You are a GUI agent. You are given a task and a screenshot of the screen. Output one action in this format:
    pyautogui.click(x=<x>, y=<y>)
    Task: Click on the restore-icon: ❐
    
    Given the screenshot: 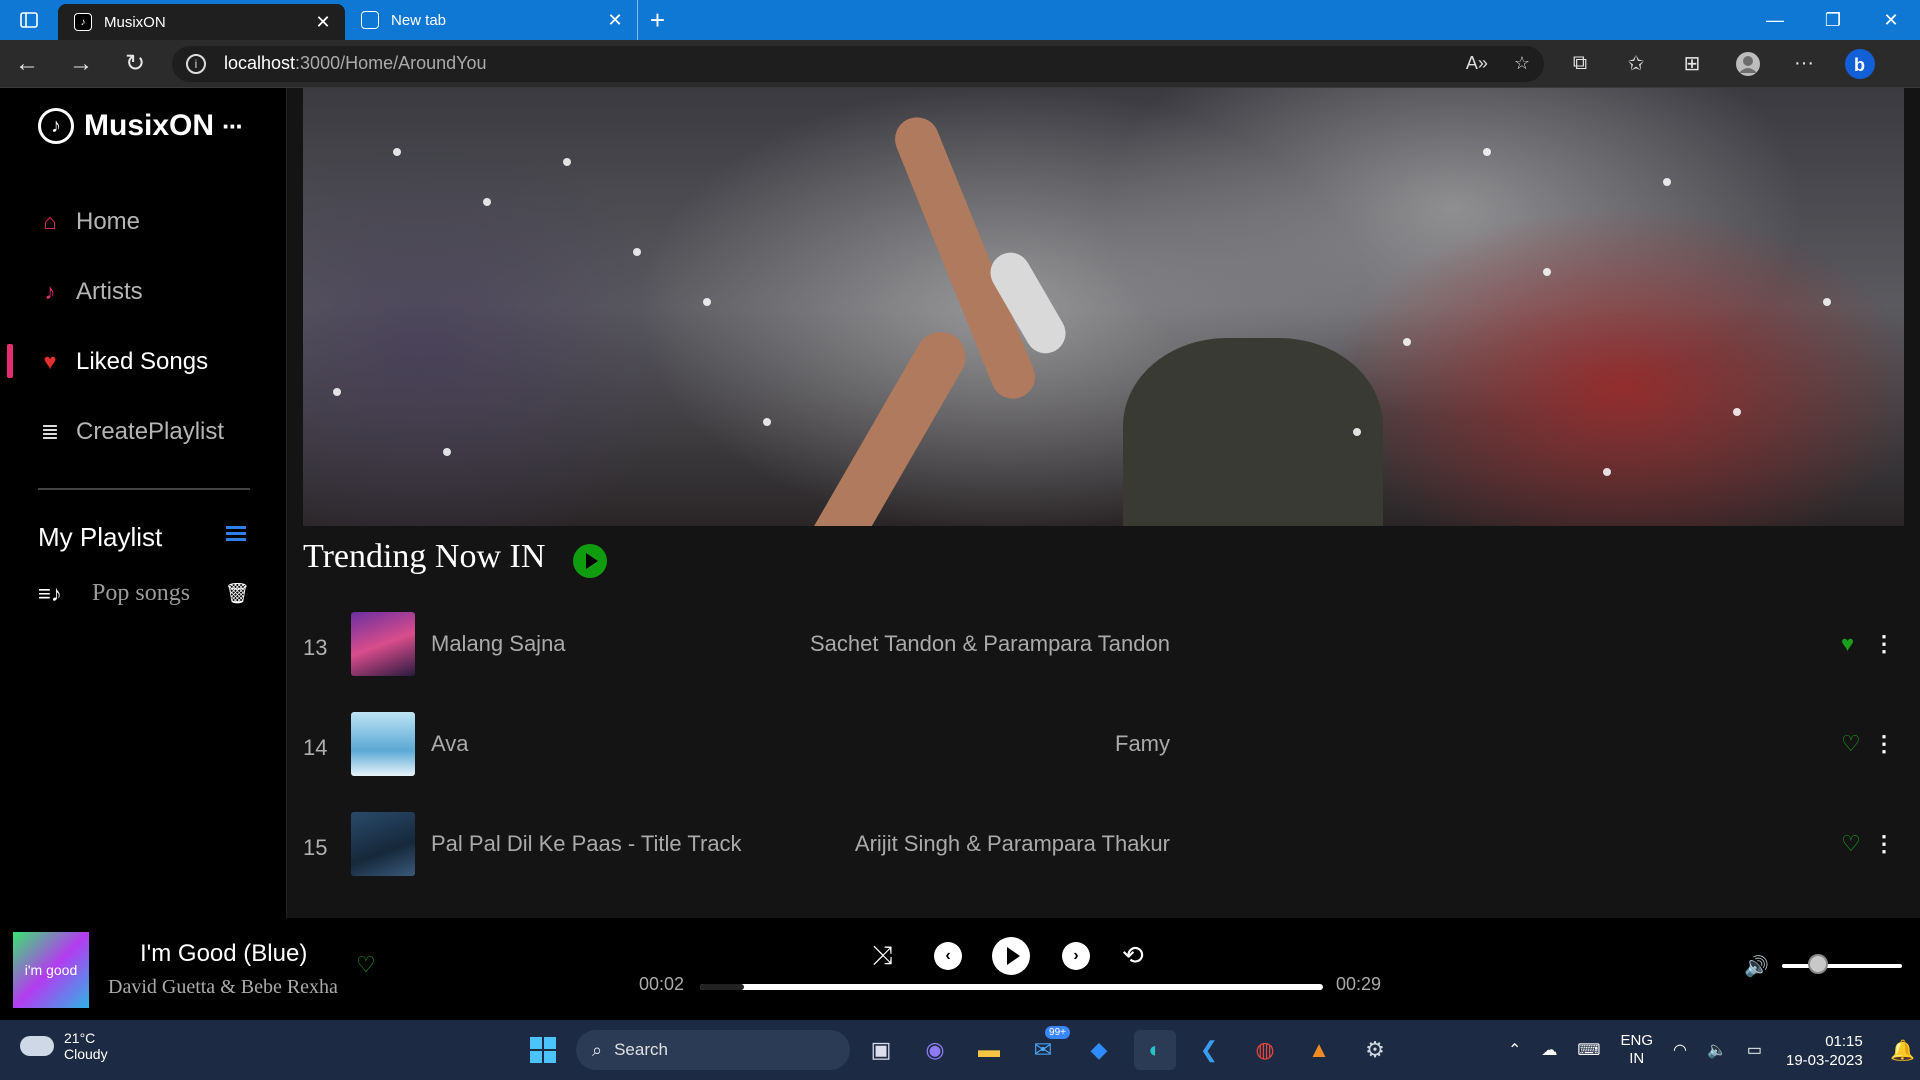 What is the action you would take?
    pyautogui.click(x=1833, y=20)
    